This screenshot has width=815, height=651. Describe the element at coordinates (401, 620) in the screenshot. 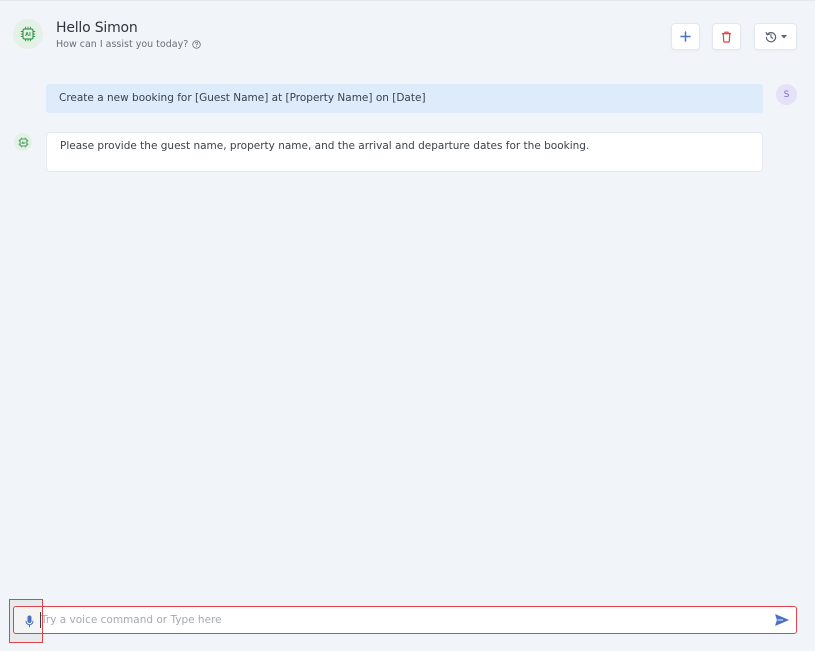

I see `message-input` at that location.